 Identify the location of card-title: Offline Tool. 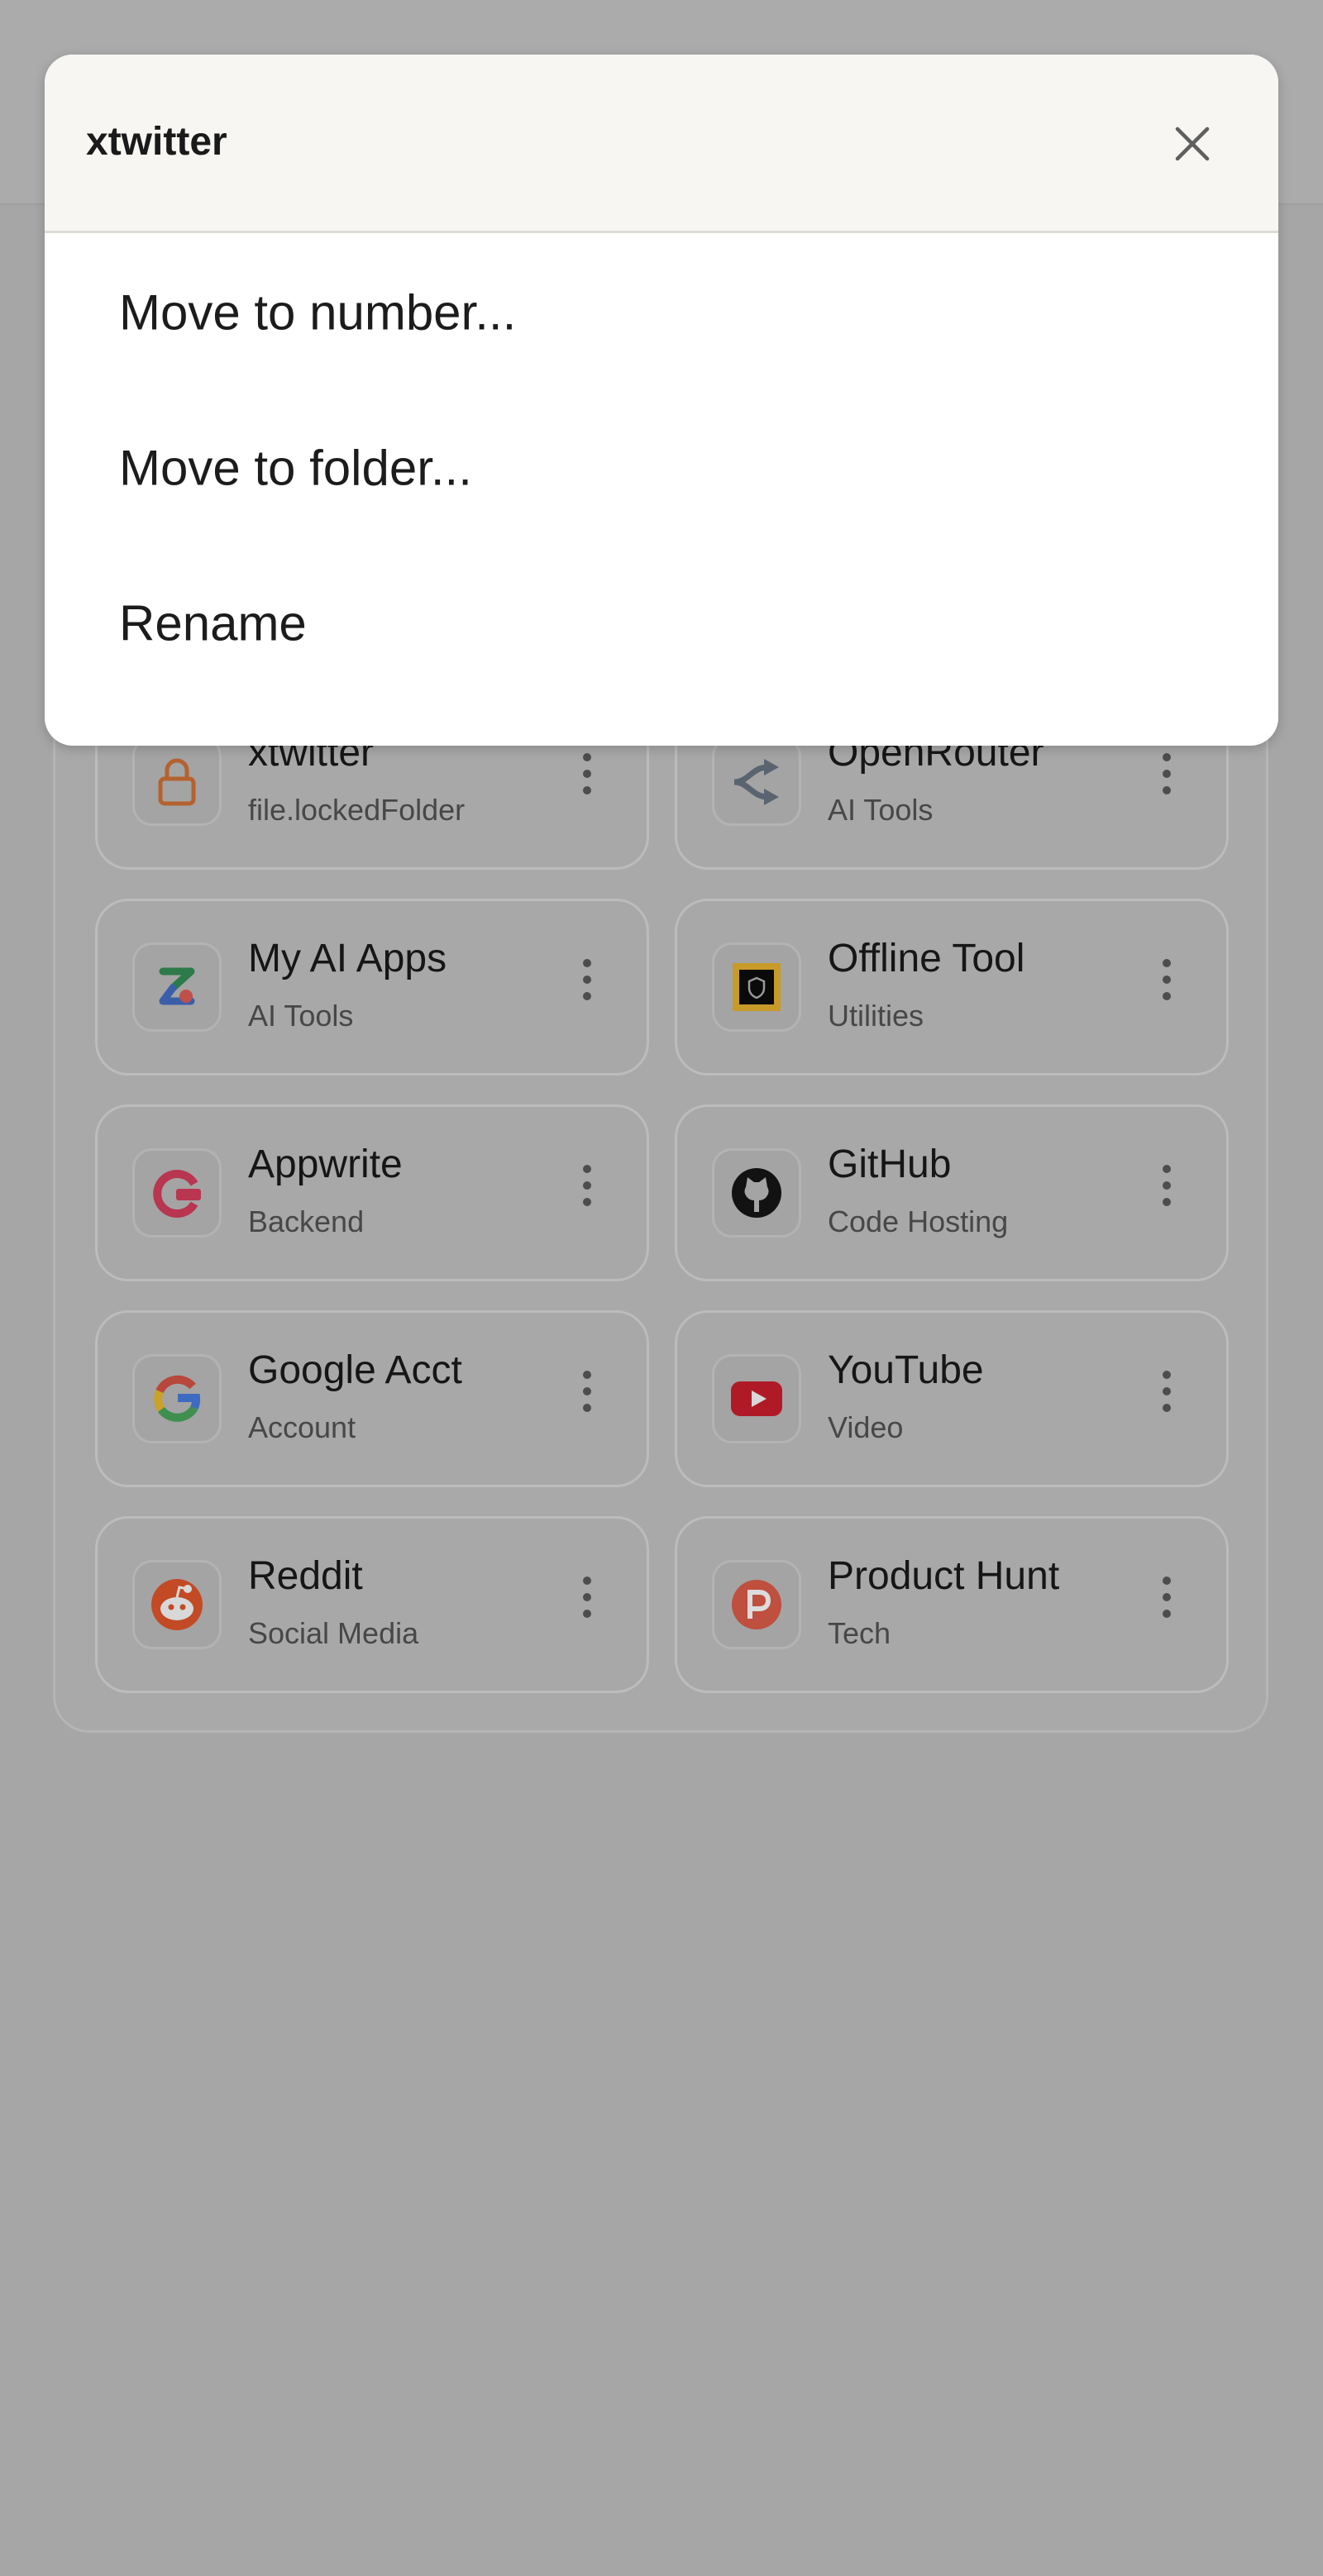
(927, 958).